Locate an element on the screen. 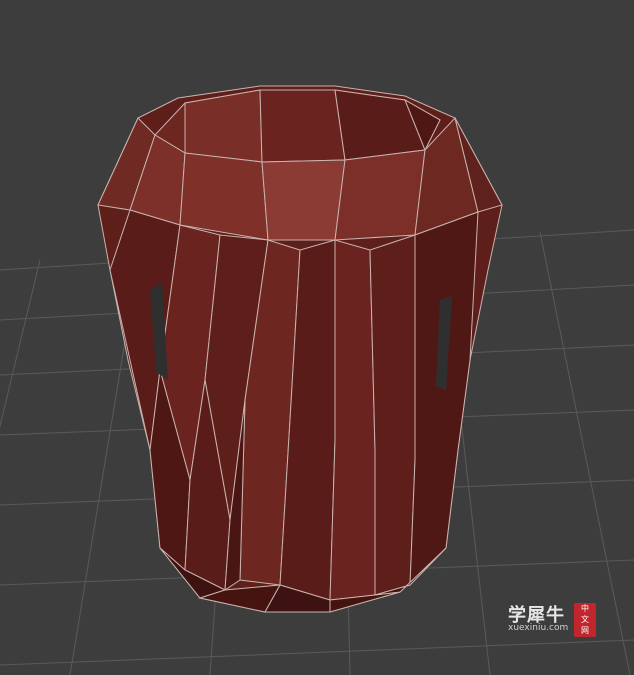 Image resolution: width=634 pixels, height=675 pixels. watermark-badge-char: 中 is located at coordinates (585, 608).